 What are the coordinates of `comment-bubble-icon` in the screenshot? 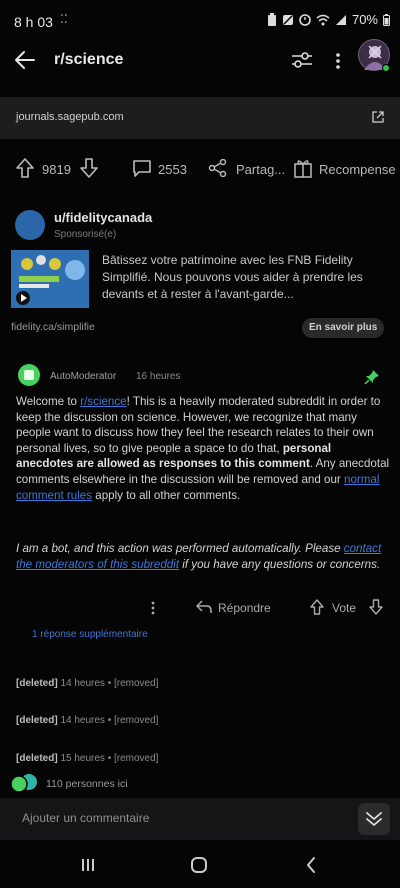 It's located at (142, 168).